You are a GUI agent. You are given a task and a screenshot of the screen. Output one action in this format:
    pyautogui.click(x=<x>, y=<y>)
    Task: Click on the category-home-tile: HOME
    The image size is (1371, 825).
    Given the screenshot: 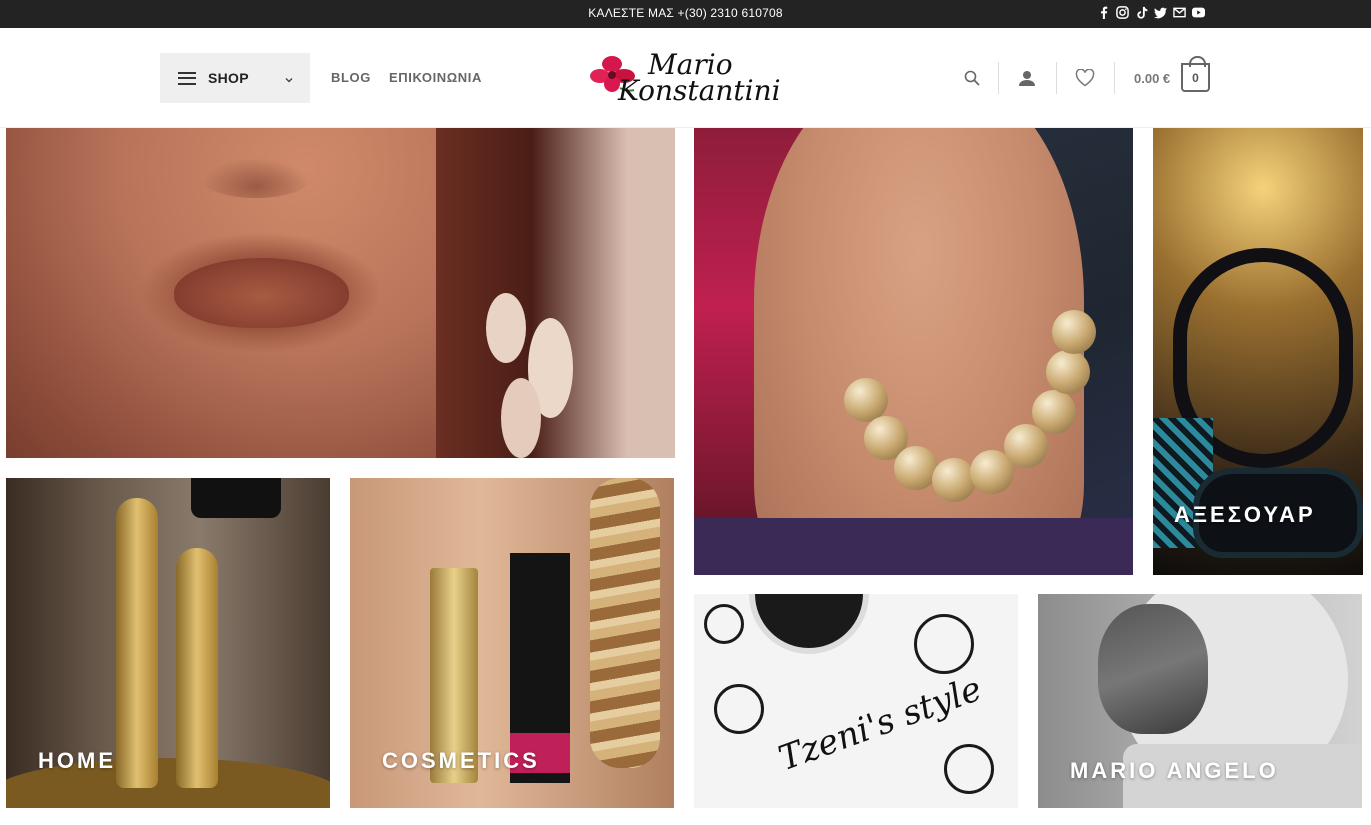 What is the action you would take?
    pyautogui.click(x=168, y=643)
    